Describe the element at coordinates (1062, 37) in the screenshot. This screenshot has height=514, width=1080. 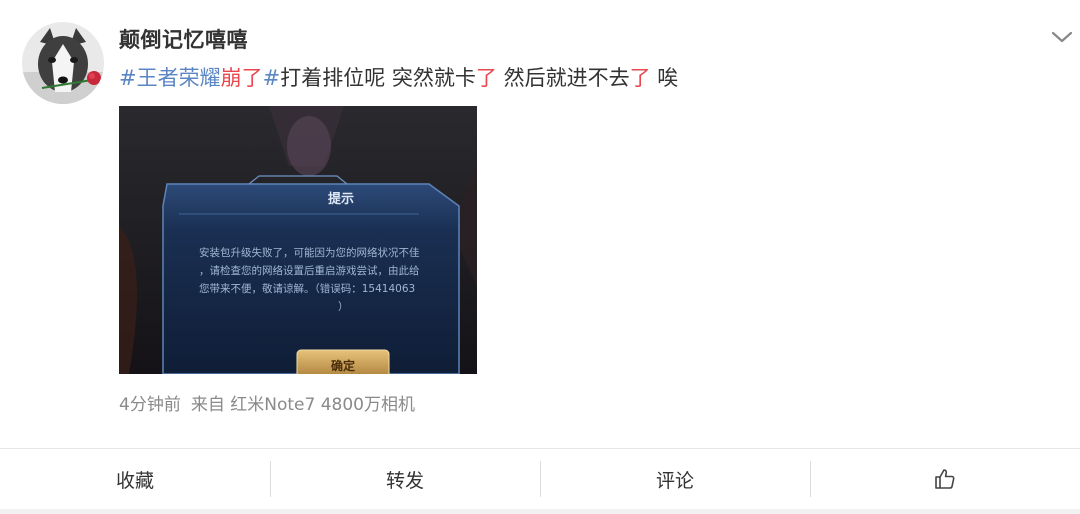
I see `chevron-down-icon` at that location.